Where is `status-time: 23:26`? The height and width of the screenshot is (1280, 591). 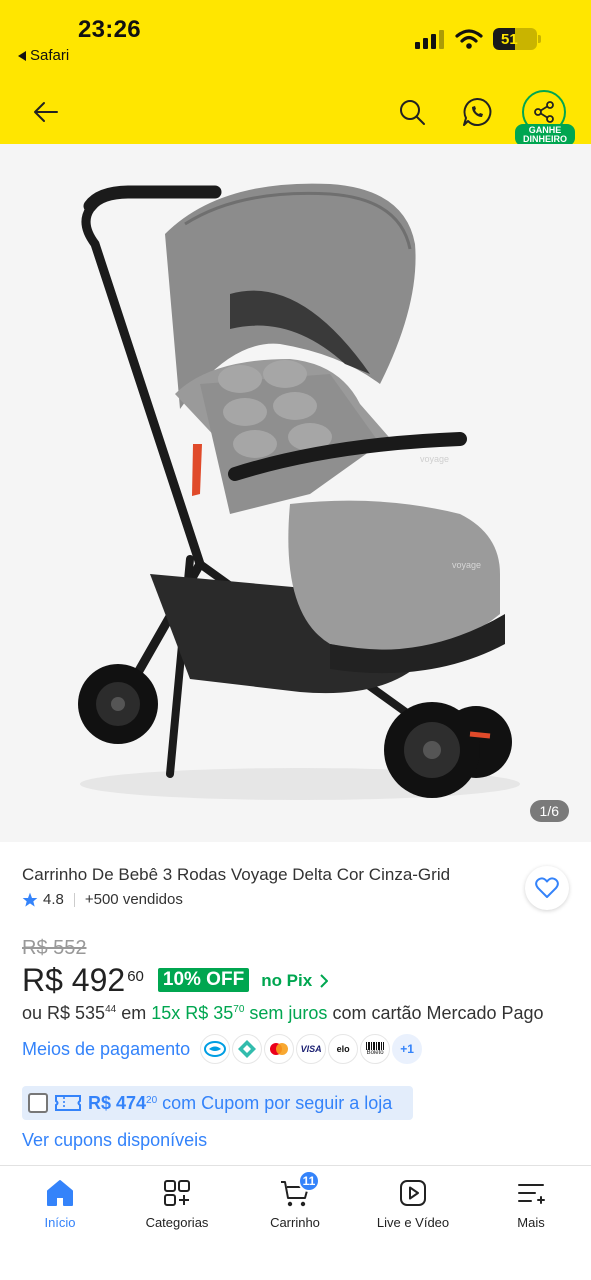
status-time: 23:26 is located at coordinates (109, 29).